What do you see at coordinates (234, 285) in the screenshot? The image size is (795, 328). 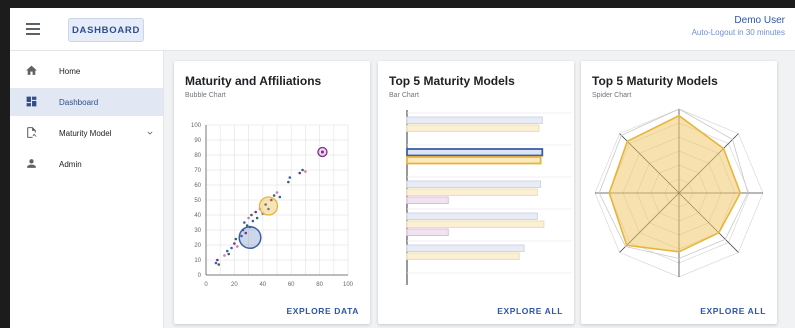 I see `x-tick-label: 20` at bounding box center [234, 285].